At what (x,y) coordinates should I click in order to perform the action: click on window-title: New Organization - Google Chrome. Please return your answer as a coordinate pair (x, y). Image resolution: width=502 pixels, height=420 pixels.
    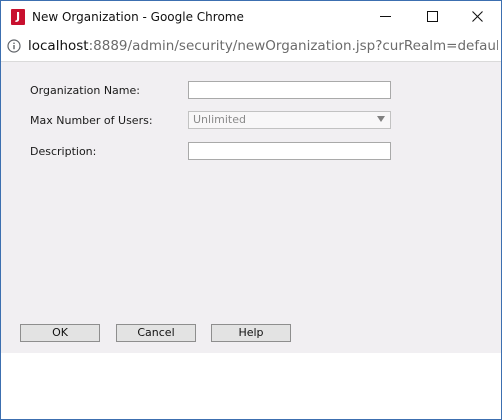
    Looking at the image, I should click on (138, 17).